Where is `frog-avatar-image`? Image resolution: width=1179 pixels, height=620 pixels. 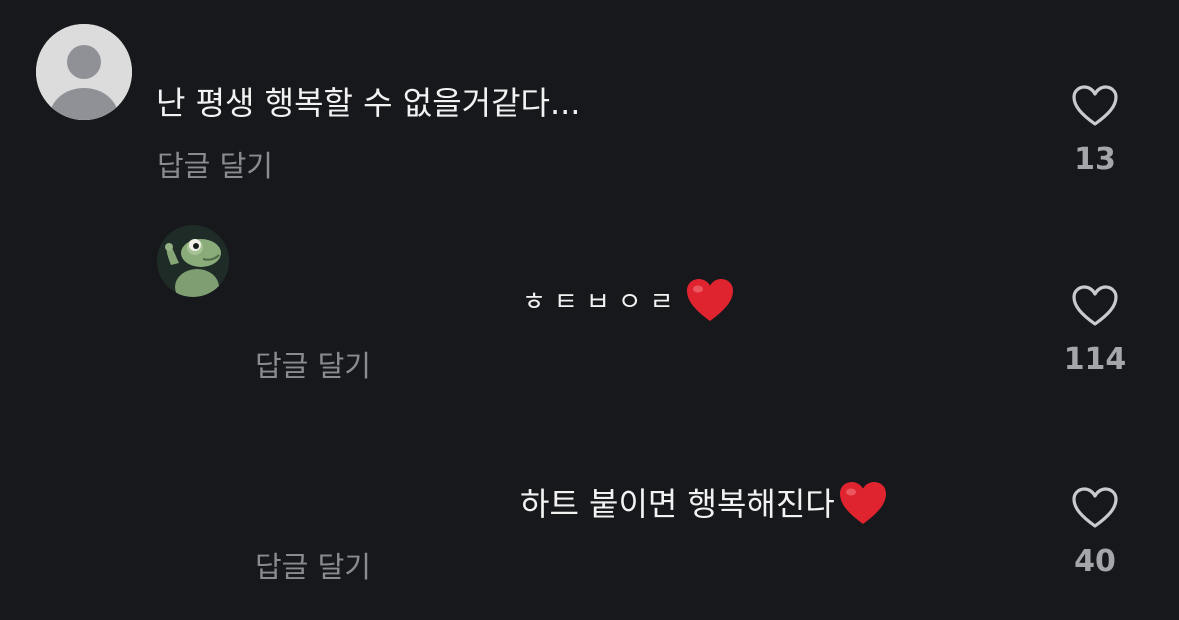 frog-avatar-image is located at coordinates (193, 261).